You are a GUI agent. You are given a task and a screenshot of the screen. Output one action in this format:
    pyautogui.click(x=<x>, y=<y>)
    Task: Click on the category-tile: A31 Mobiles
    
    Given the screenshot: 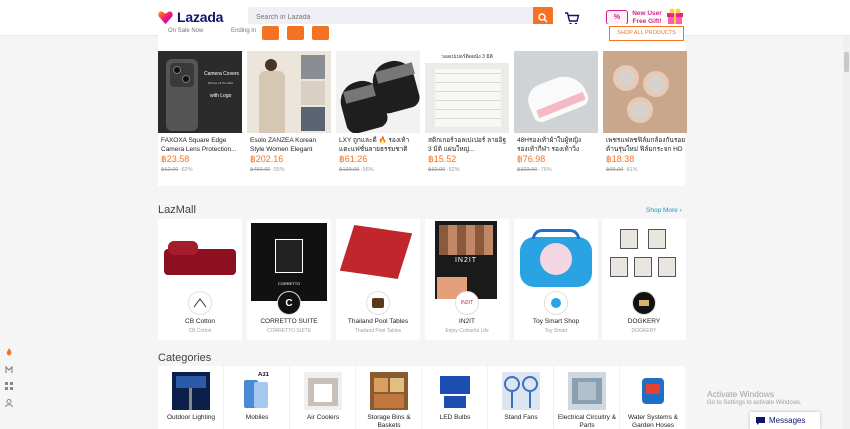 What is the action you would take?
    pyautogui.click(x=257, y=397)
    